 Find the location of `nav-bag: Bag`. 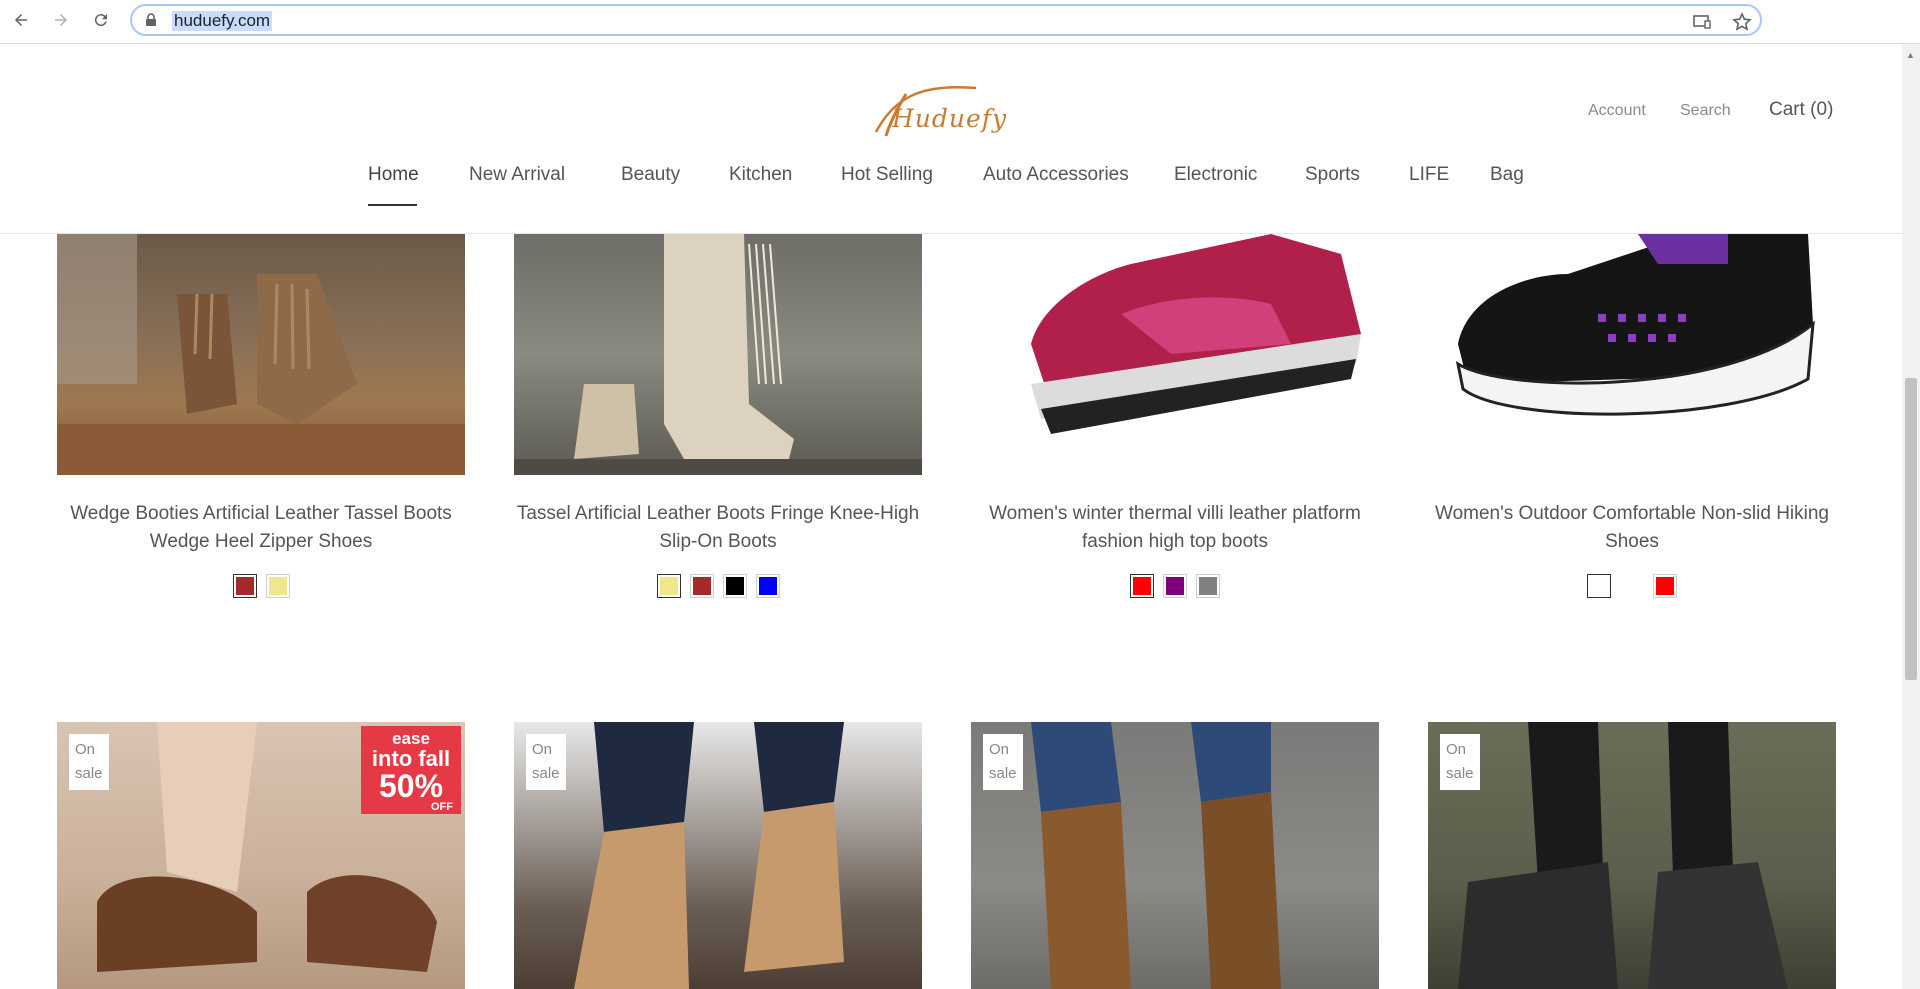

nav-bag: Bag is located at coordinates (1507, 175).